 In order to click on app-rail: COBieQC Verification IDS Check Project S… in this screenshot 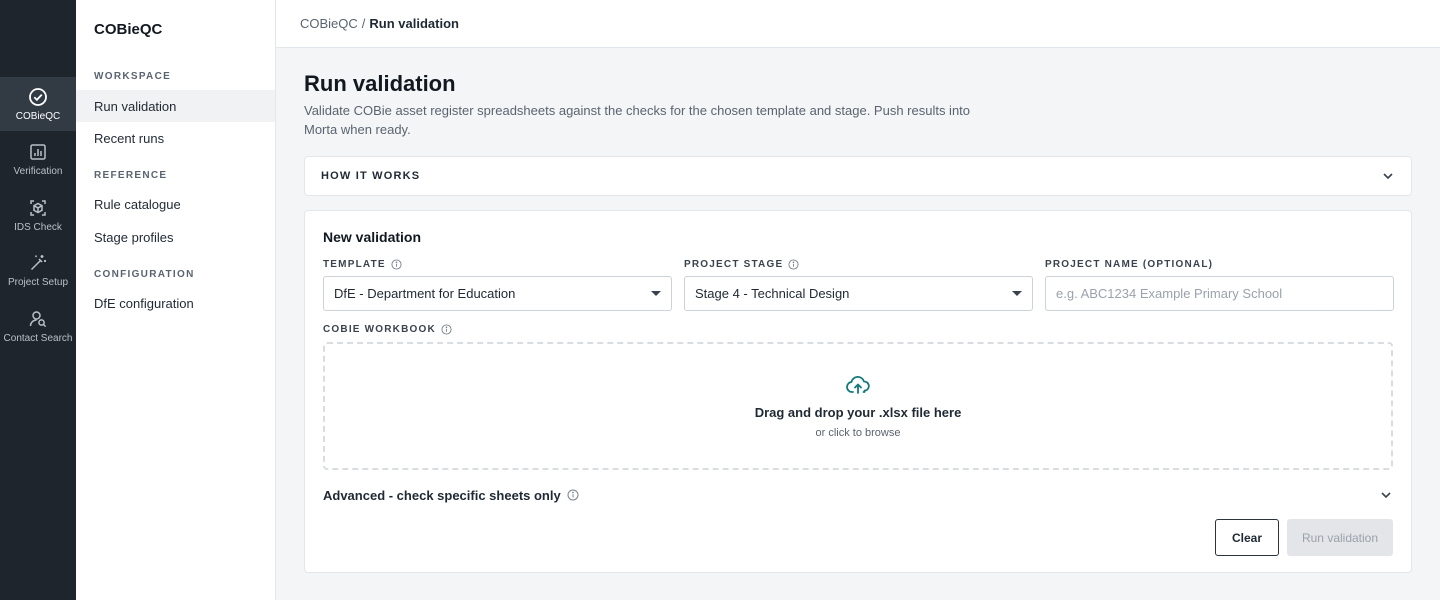, I will do `click(38, 300)`.